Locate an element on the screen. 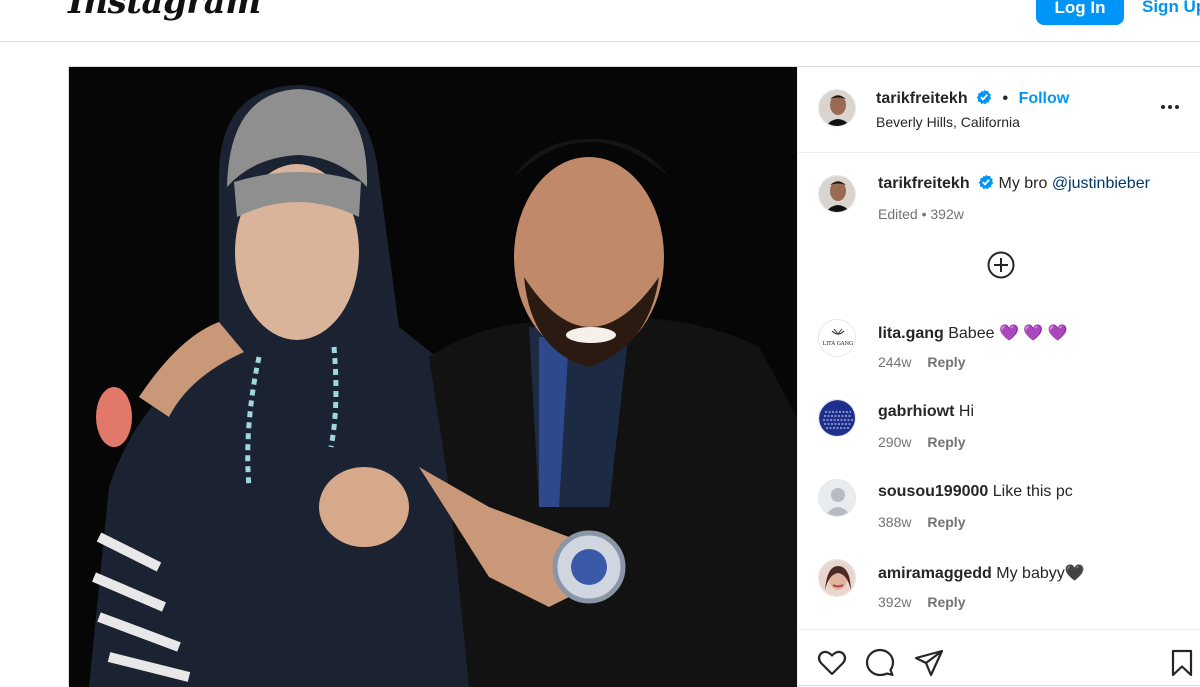 The image size is (1200, 687). top-navigation-bar: Instagram Log In Sign Up is located at coordinates (600, 21).